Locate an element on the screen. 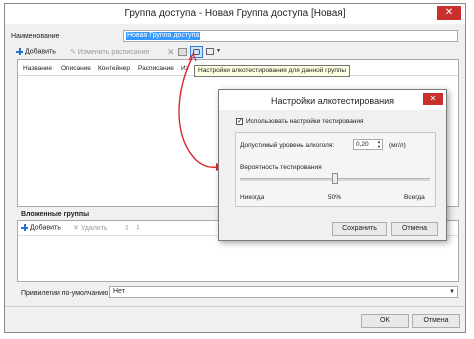 The width and height of the screenshot is (474, 339). dialog-close-button: ✕ is located at coordinates (433, 99).